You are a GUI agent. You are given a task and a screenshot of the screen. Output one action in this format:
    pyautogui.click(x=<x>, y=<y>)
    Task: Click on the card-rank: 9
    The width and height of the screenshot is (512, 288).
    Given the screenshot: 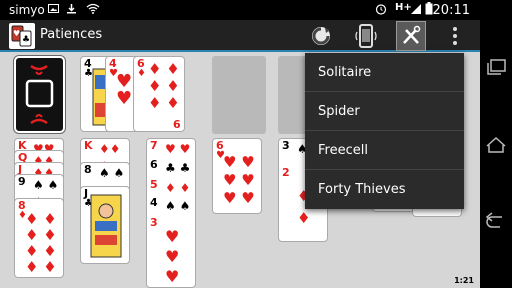 What is the action you would take?
    pyautogui.click(x=22, y=181)
    